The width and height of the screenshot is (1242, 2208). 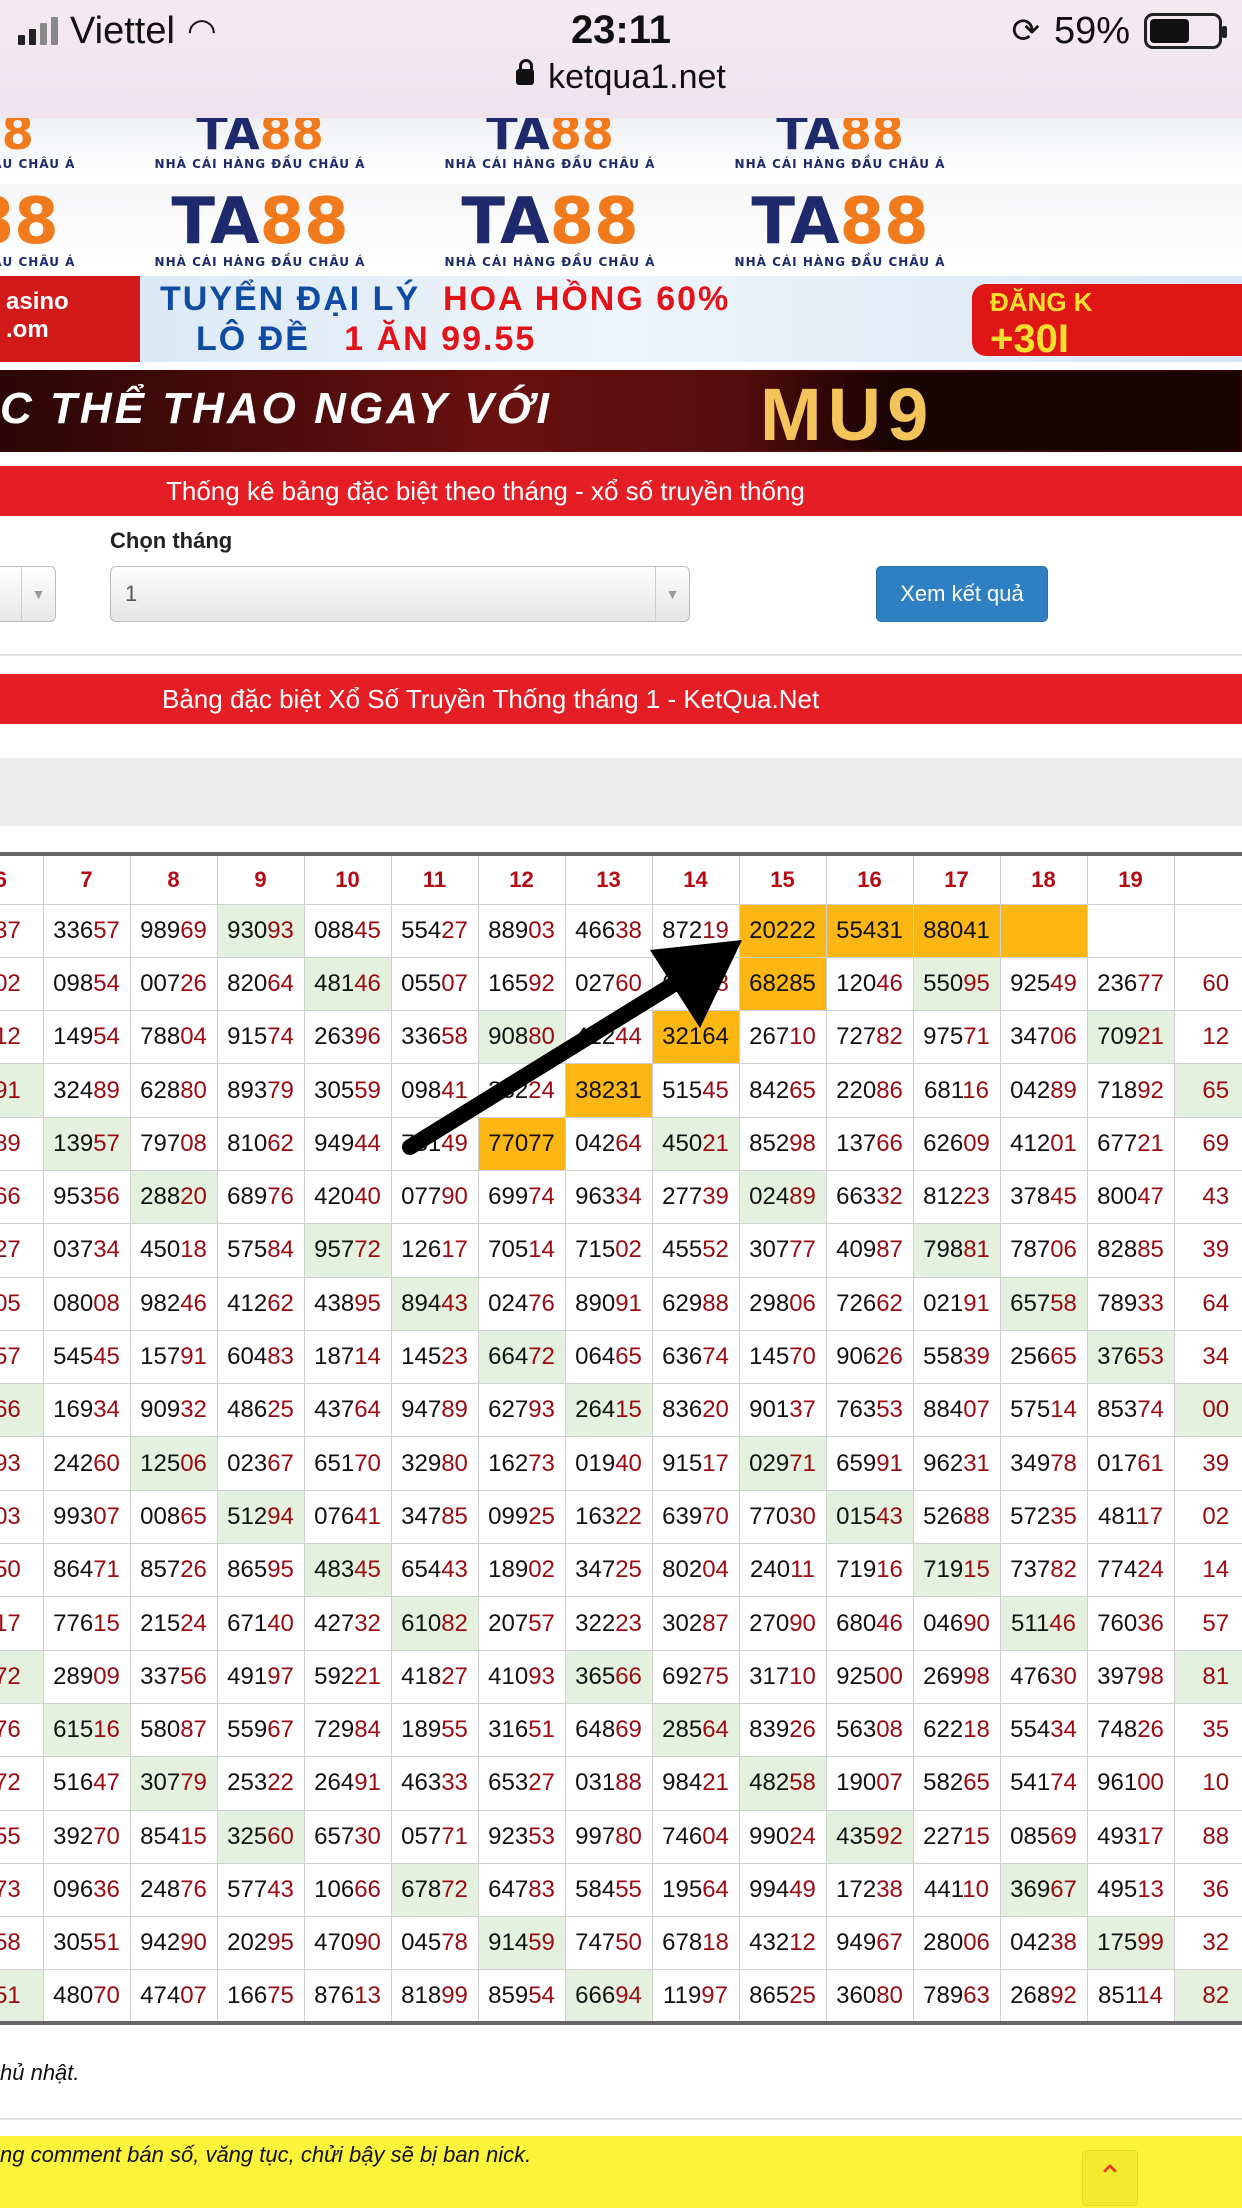 I want to click on result-cell: 36566, so click(x=608, y=1676).